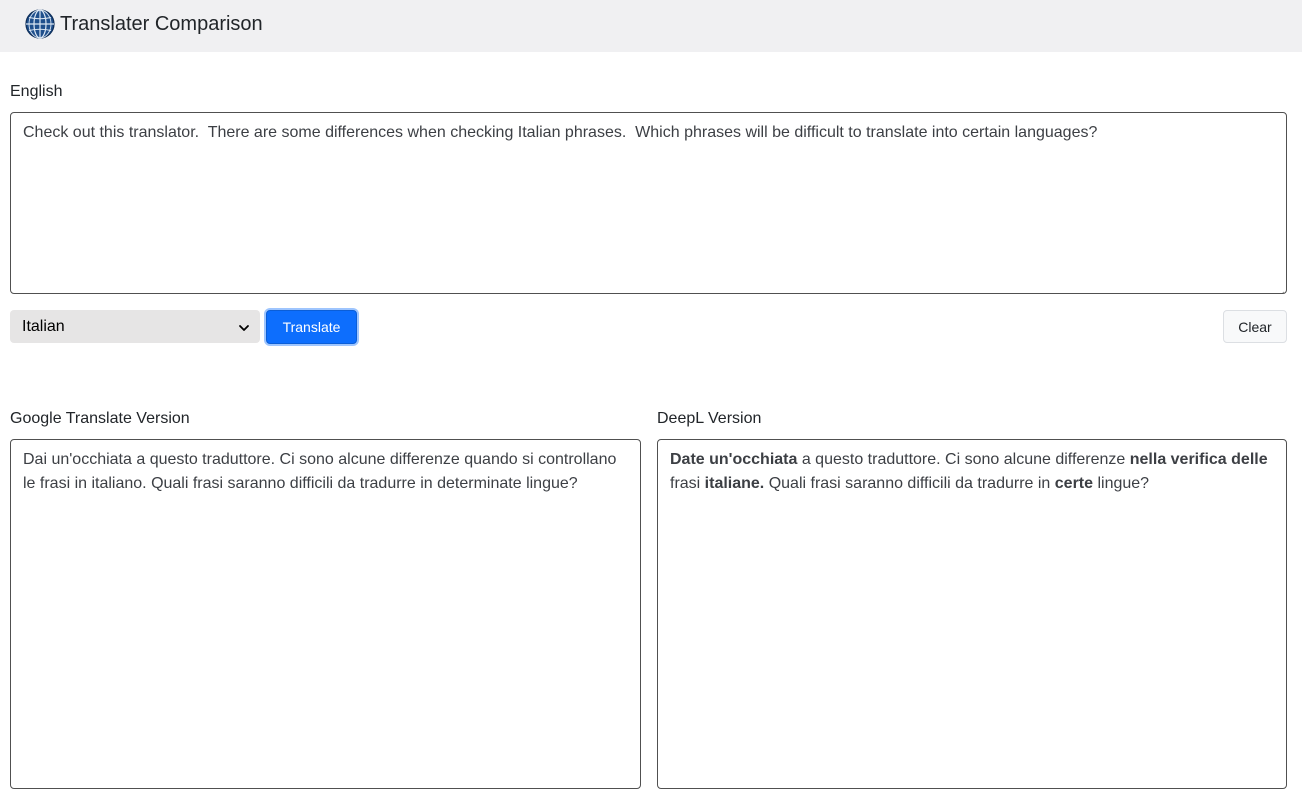  Describe the element at coordinates (100, 418) in the screenshot. I see `google-translate-label: Google Translate Version` at that location.